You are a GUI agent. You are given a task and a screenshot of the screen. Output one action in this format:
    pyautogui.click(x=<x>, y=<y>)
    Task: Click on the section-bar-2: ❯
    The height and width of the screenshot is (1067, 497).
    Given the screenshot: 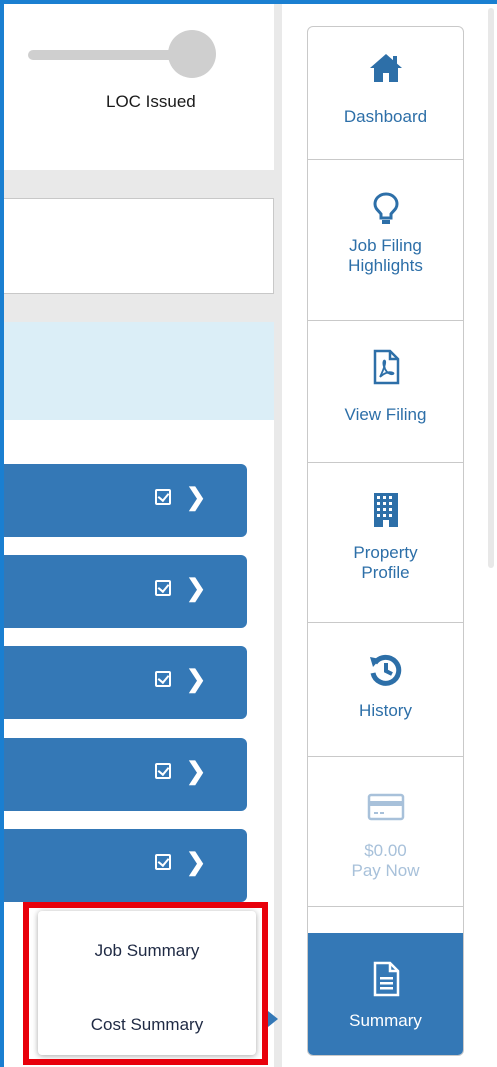 What is the action you would take?
    pyautogui.click(x=125, y=591)
    